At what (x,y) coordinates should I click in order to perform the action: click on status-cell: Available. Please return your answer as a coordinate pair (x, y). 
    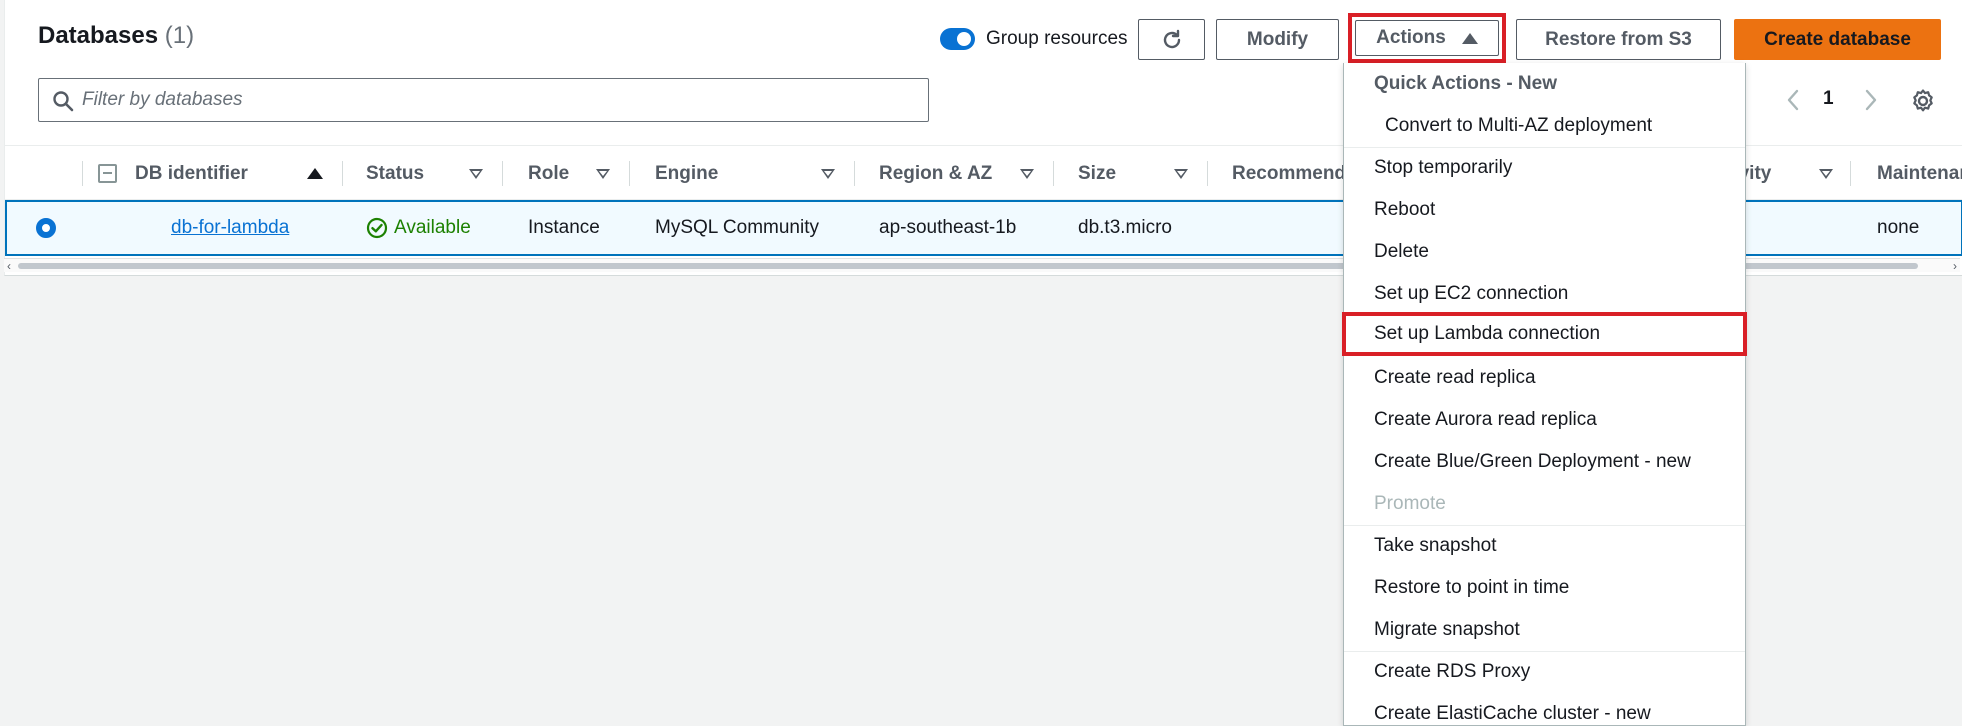
    Looking at the image, I should click on (418, 228).